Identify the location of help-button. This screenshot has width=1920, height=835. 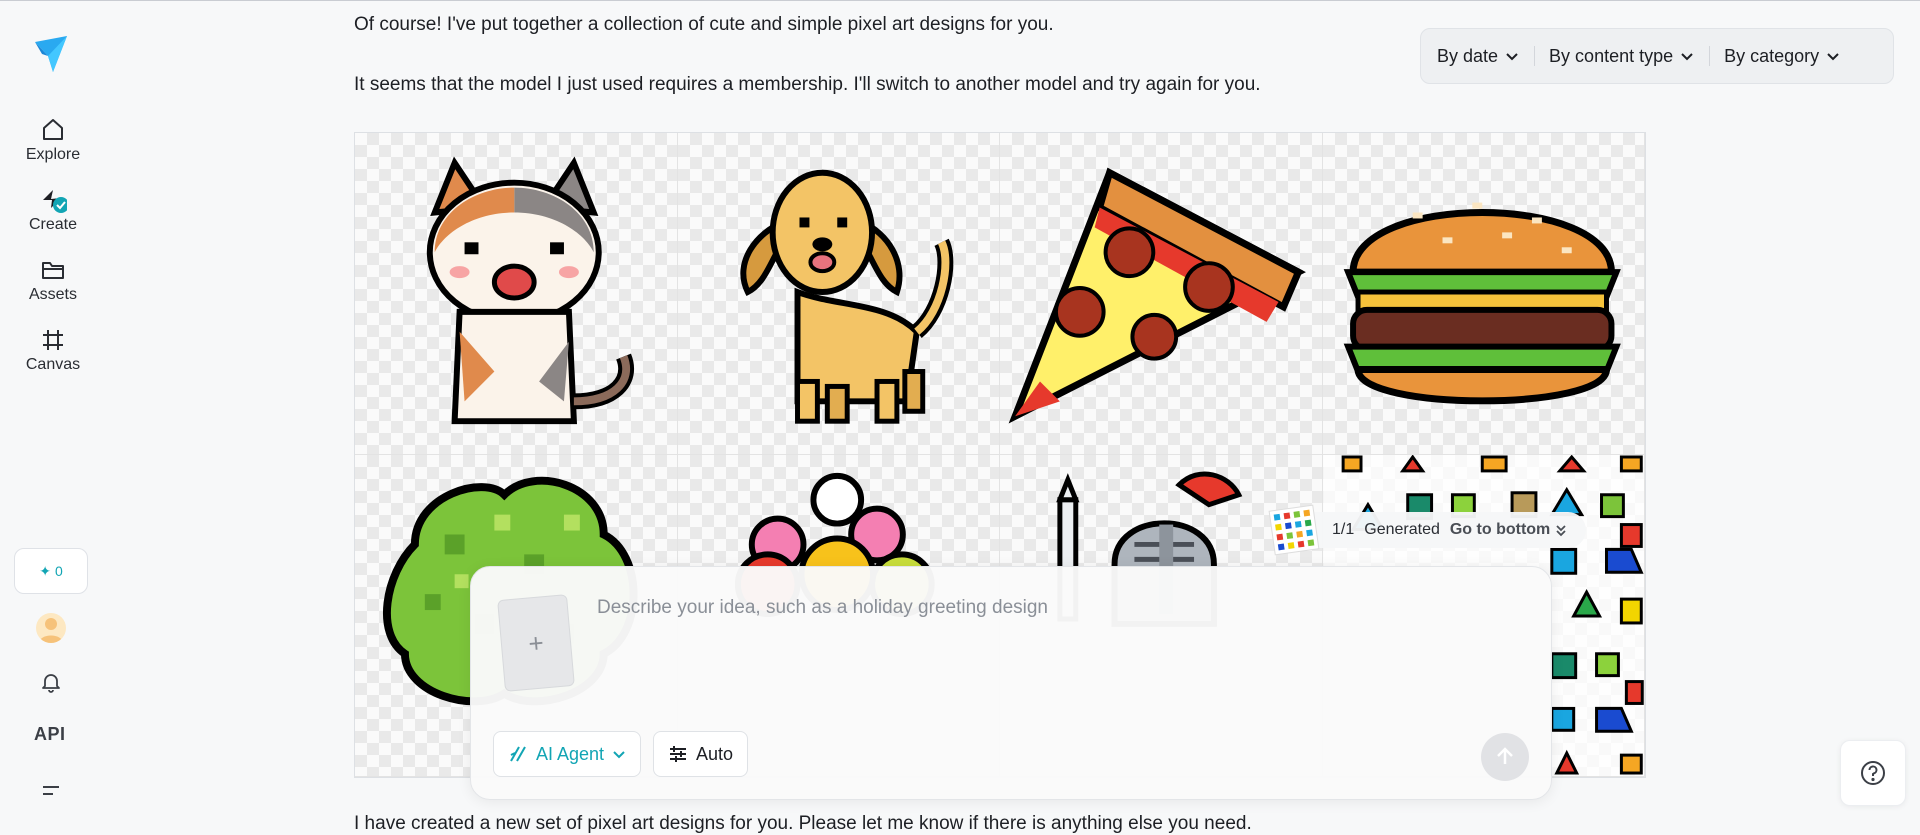
(1873, 773).